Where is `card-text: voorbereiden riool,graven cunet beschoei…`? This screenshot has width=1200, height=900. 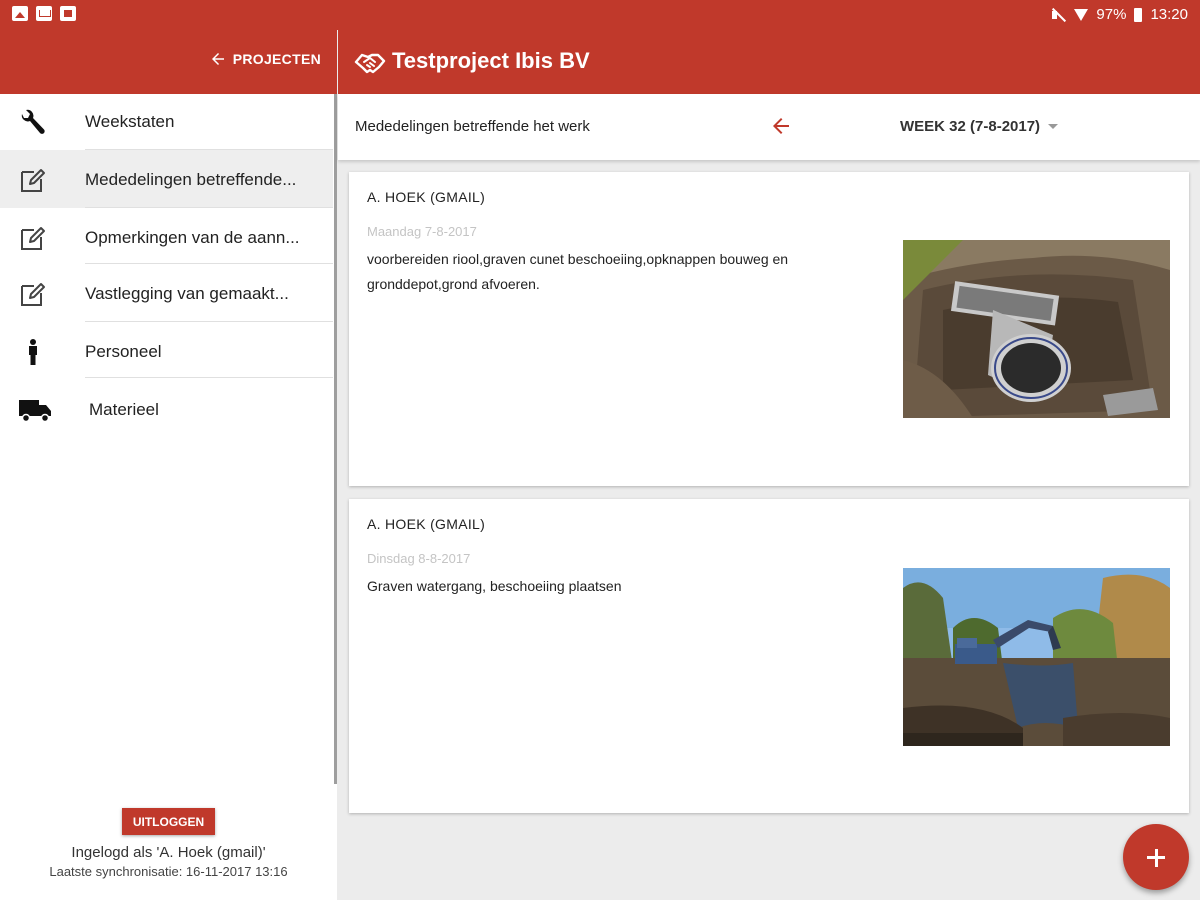 card-text: voorbereiden riool,graven cunet beschoei… is located at coordinates (578, 271).